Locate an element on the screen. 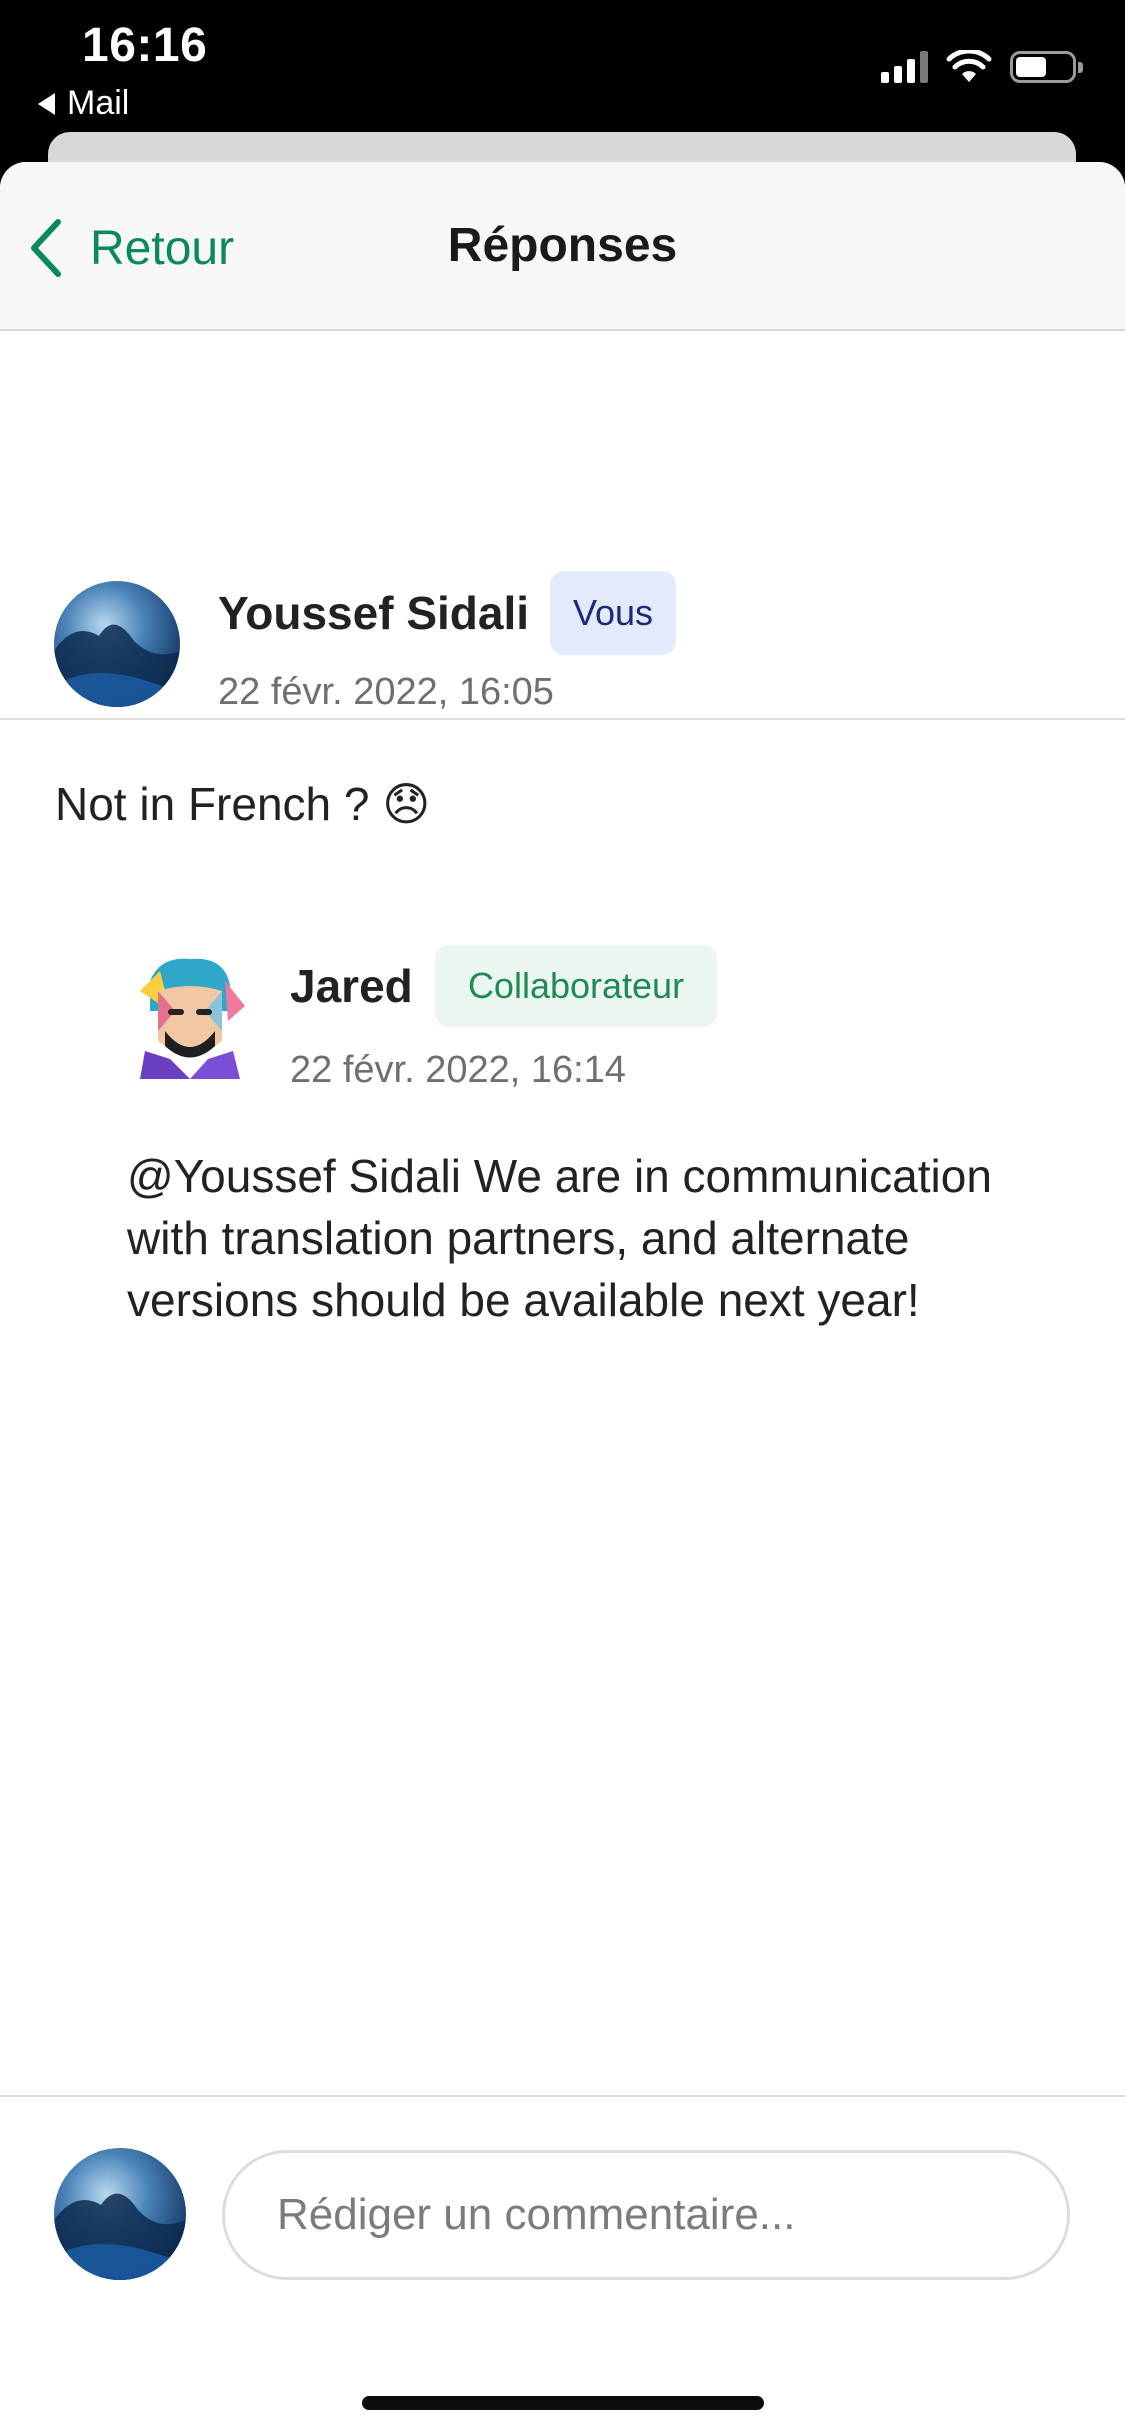  comment-timestamp: 22 févr. 2022, 16:14 is located at coordinates (458, 1070).